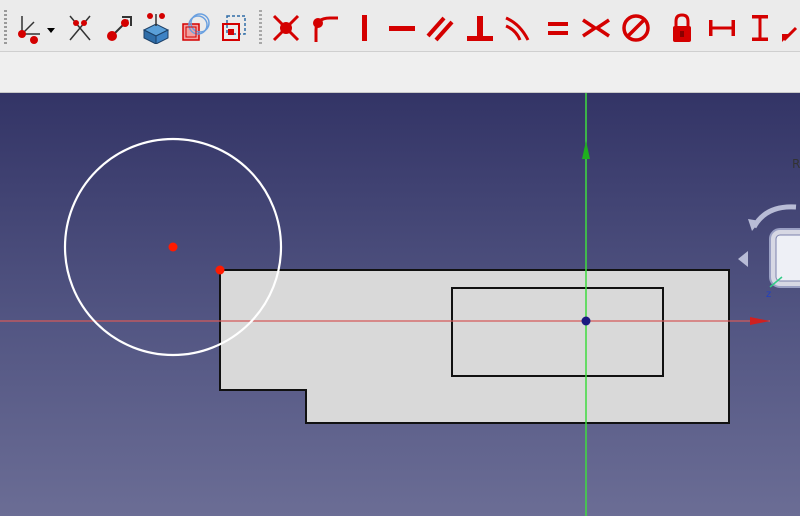  I want to click on horizontal-distance-icon, so click(722, 28).